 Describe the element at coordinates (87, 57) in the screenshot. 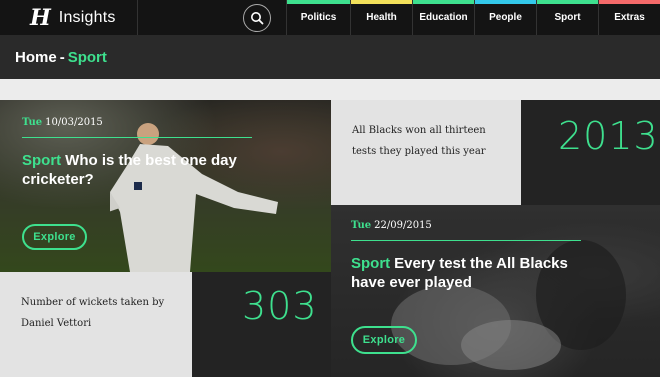

I see `breadcrumb-current: Sport` at that location.